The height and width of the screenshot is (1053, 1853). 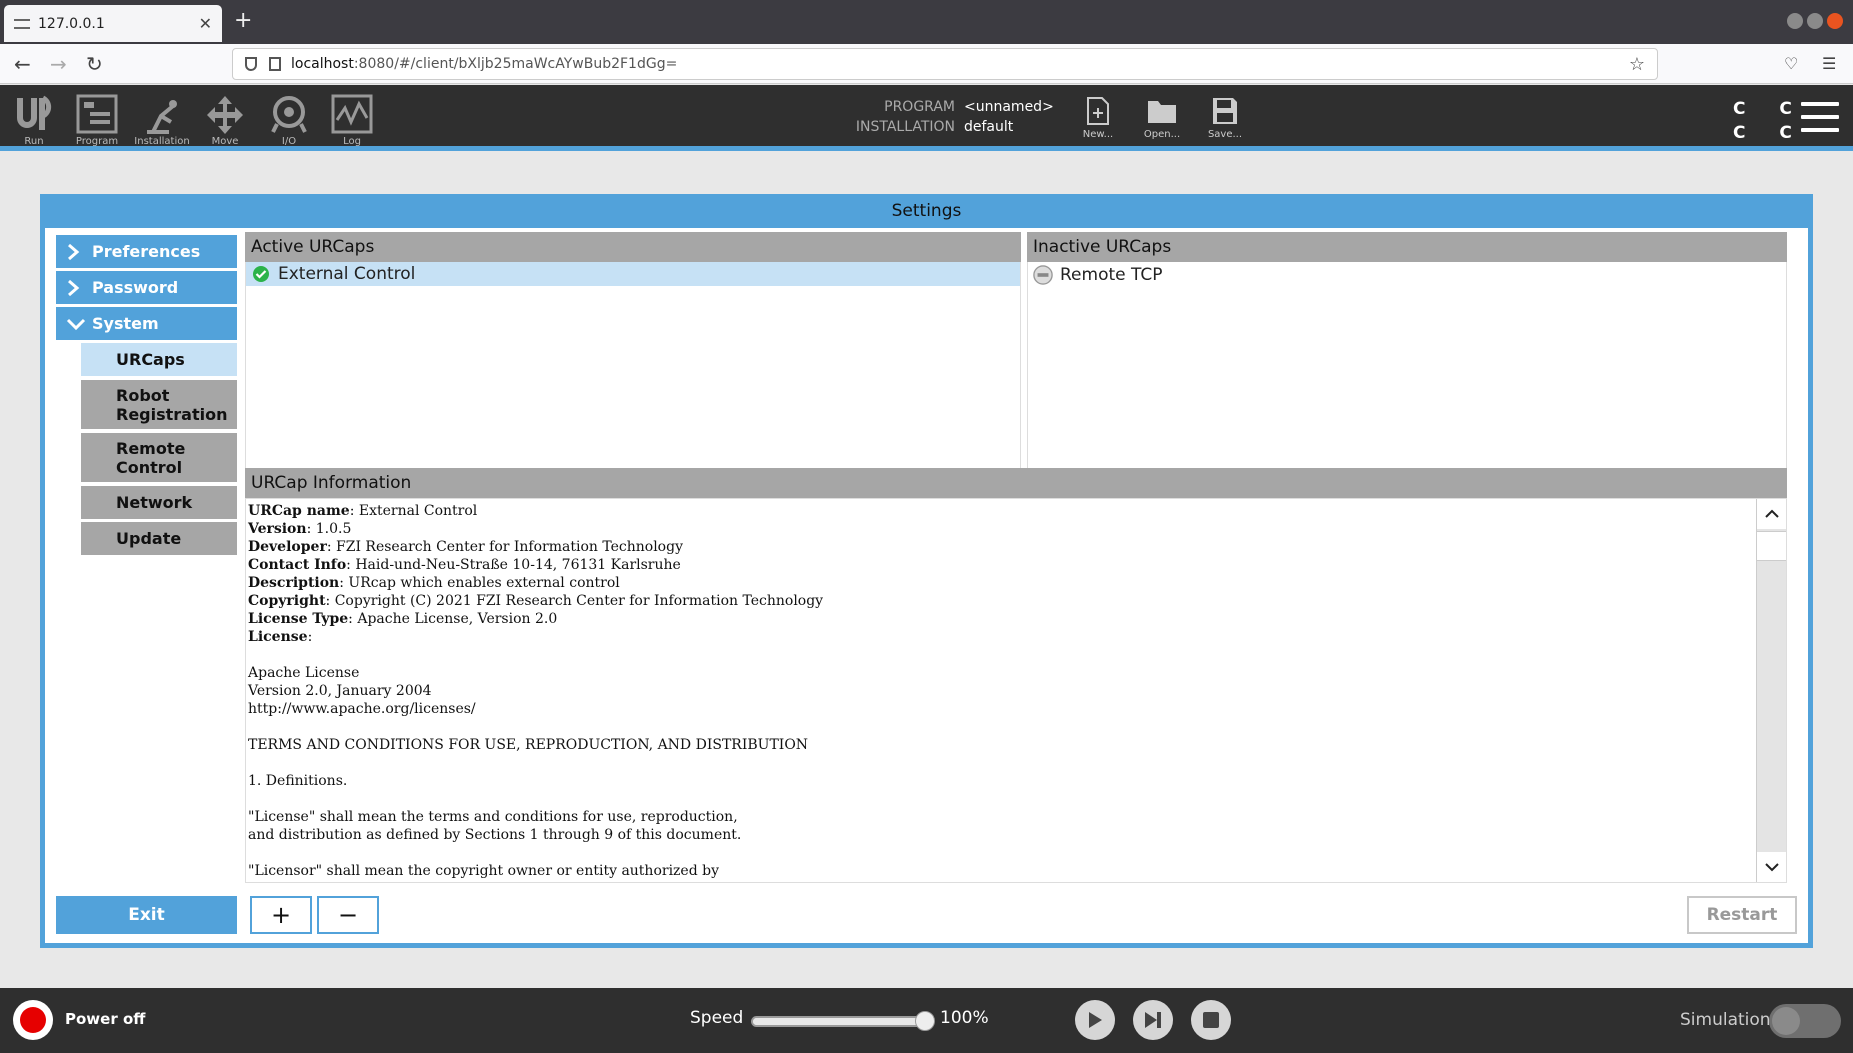 What do you see at coordinates (125, 323) in the screenshot?
I see `nav-label: System` at bounding box center [125, 323].